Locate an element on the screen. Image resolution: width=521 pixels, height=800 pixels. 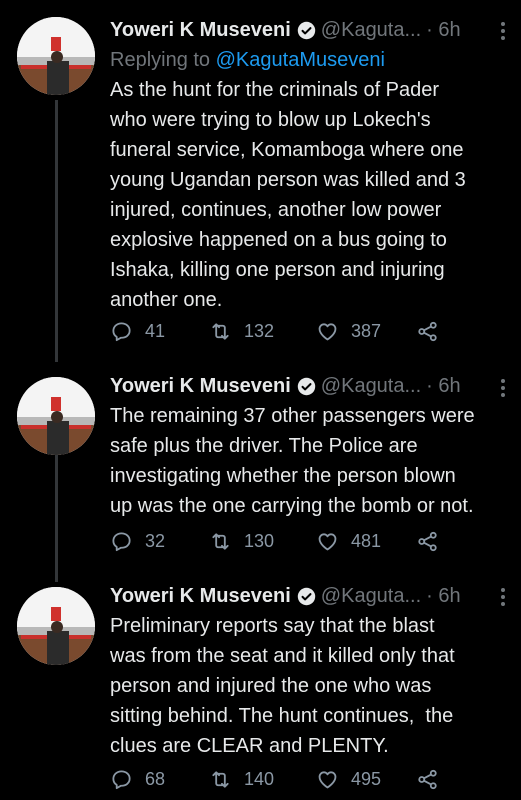
retweet-button: 140 is located at coordinates (241, 779).